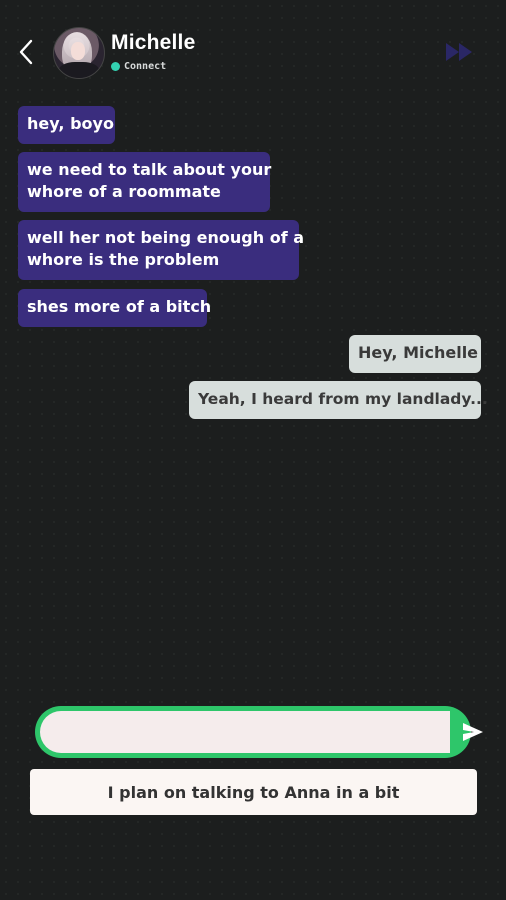  I want to click on send-button, so click(473, 732).